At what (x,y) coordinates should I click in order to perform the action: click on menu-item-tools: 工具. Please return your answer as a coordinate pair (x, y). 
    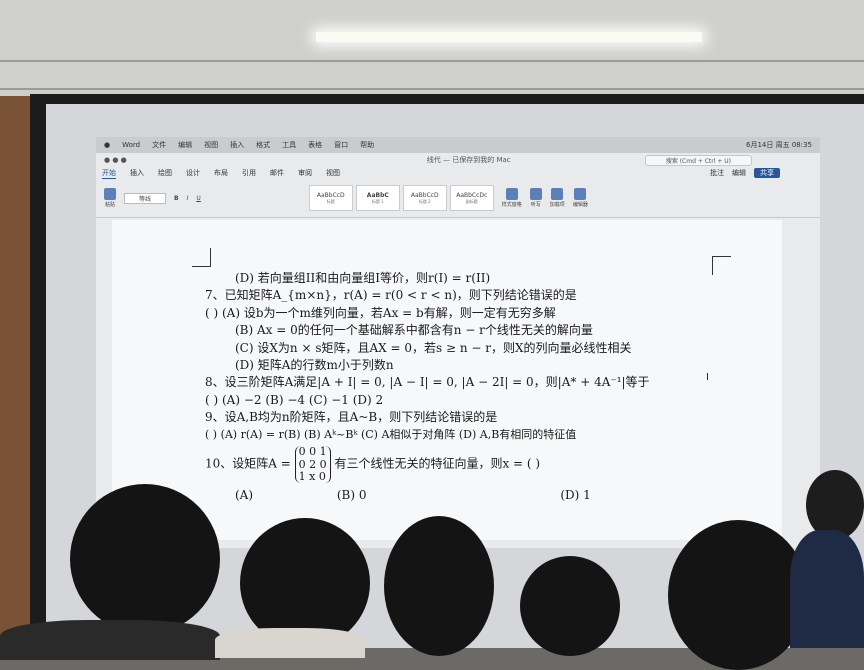
    Looking at the image, I should click on (289, 145).